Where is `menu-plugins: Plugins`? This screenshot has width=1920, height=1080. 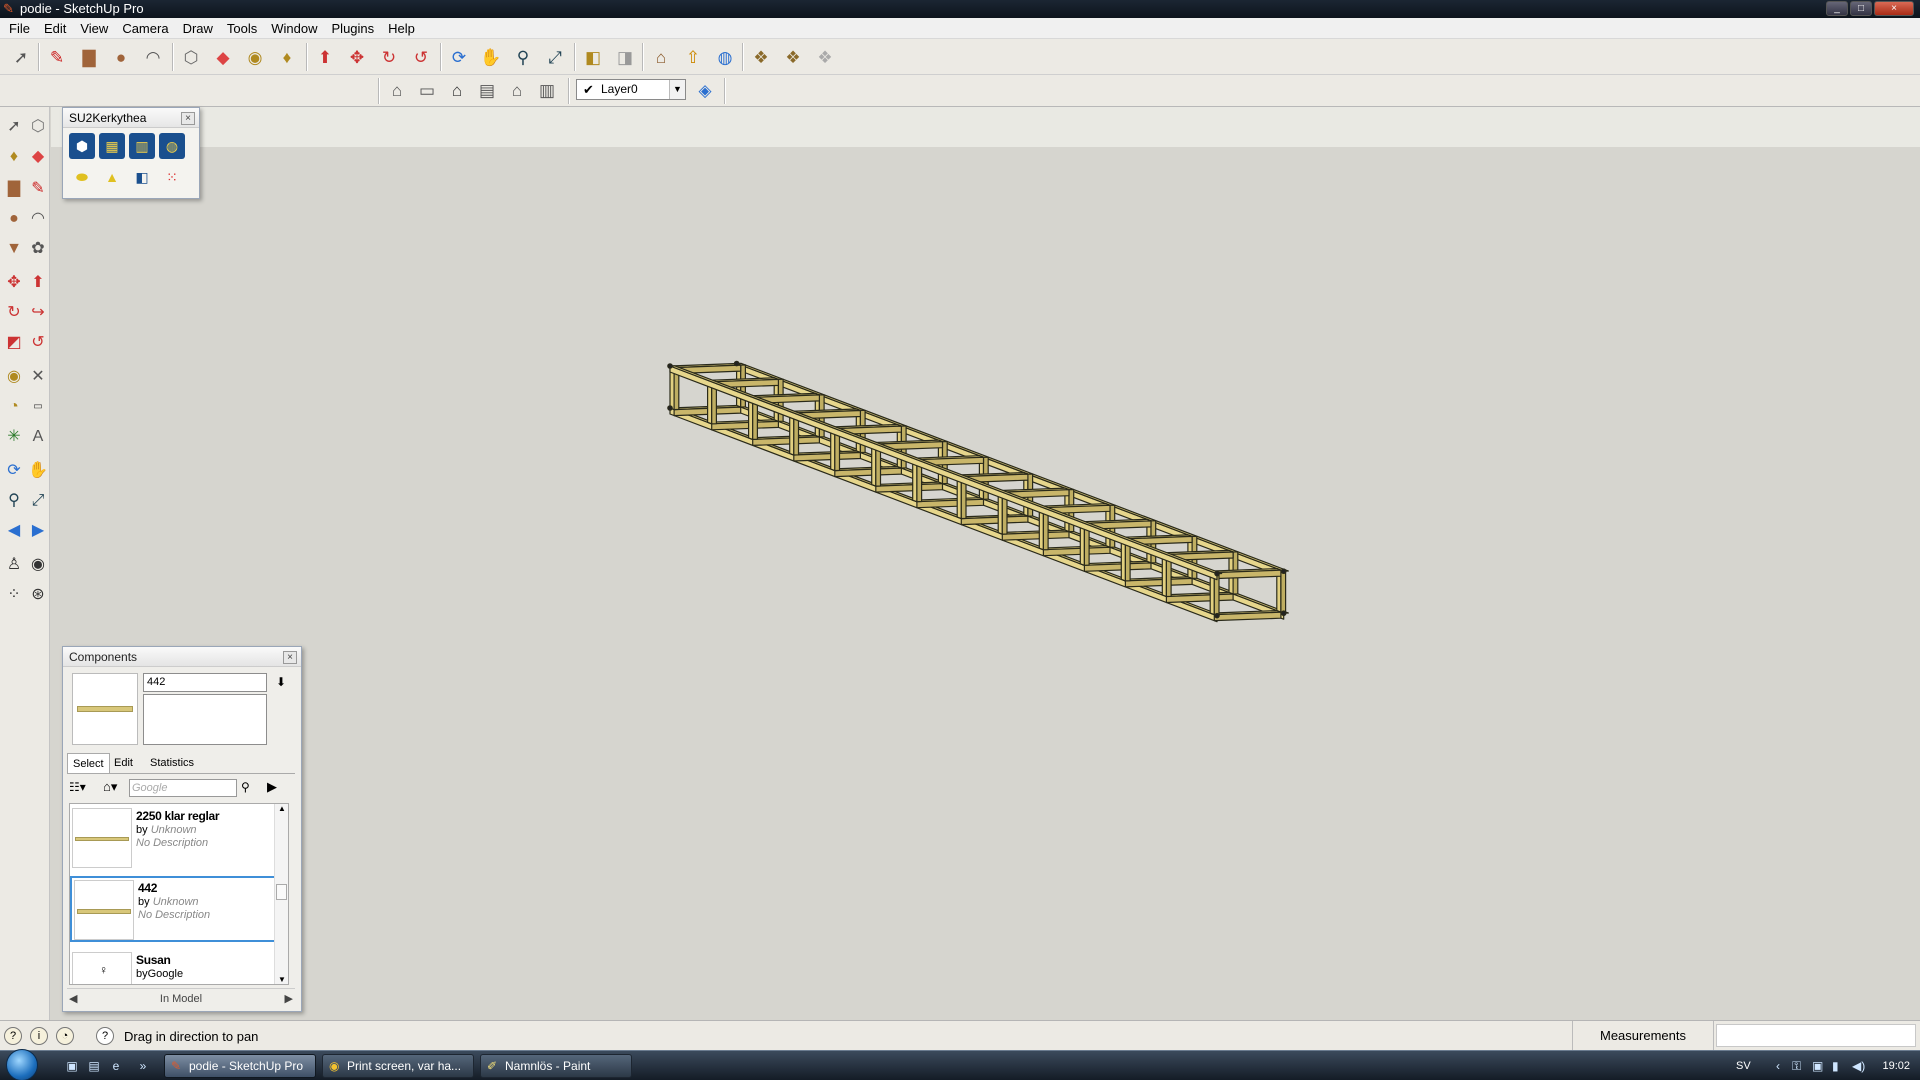 menu-plugins: Plugins is located at coordinates (353, 28).